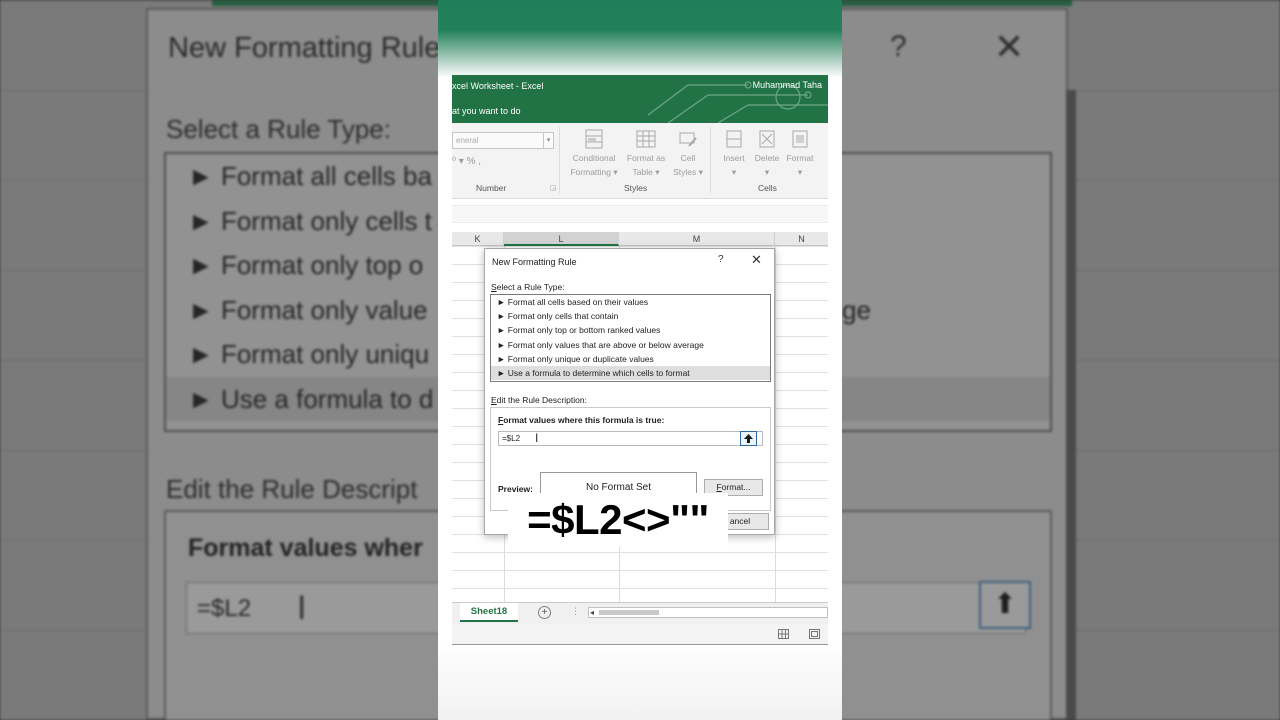 Image resolution: width=1280 pixels, height=720 pixels. What do you see at coordinates (305, 548) in the screenshot?
I see `background-formula-heading: Format values wher` at bounding box center [305, 548].